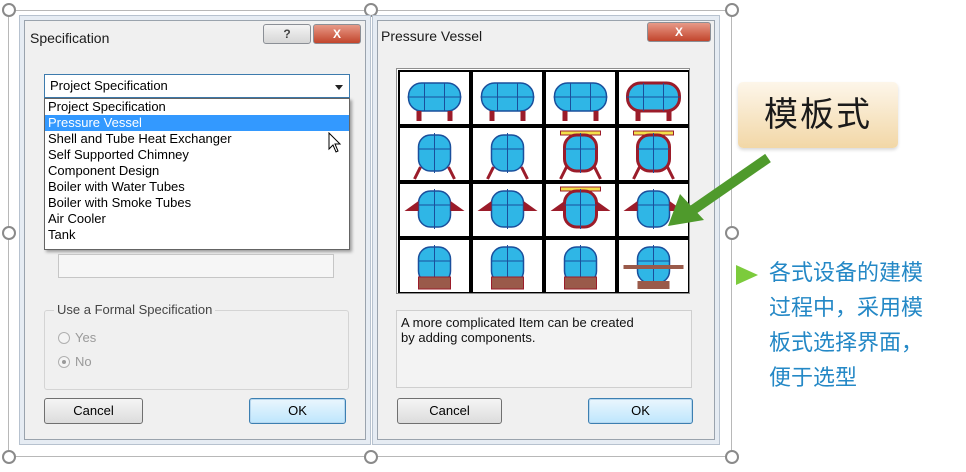  I want to click on description-note: 各式设备的建模 过程中，采用模 板式选择界面， 便于选型, so click(867, 325).